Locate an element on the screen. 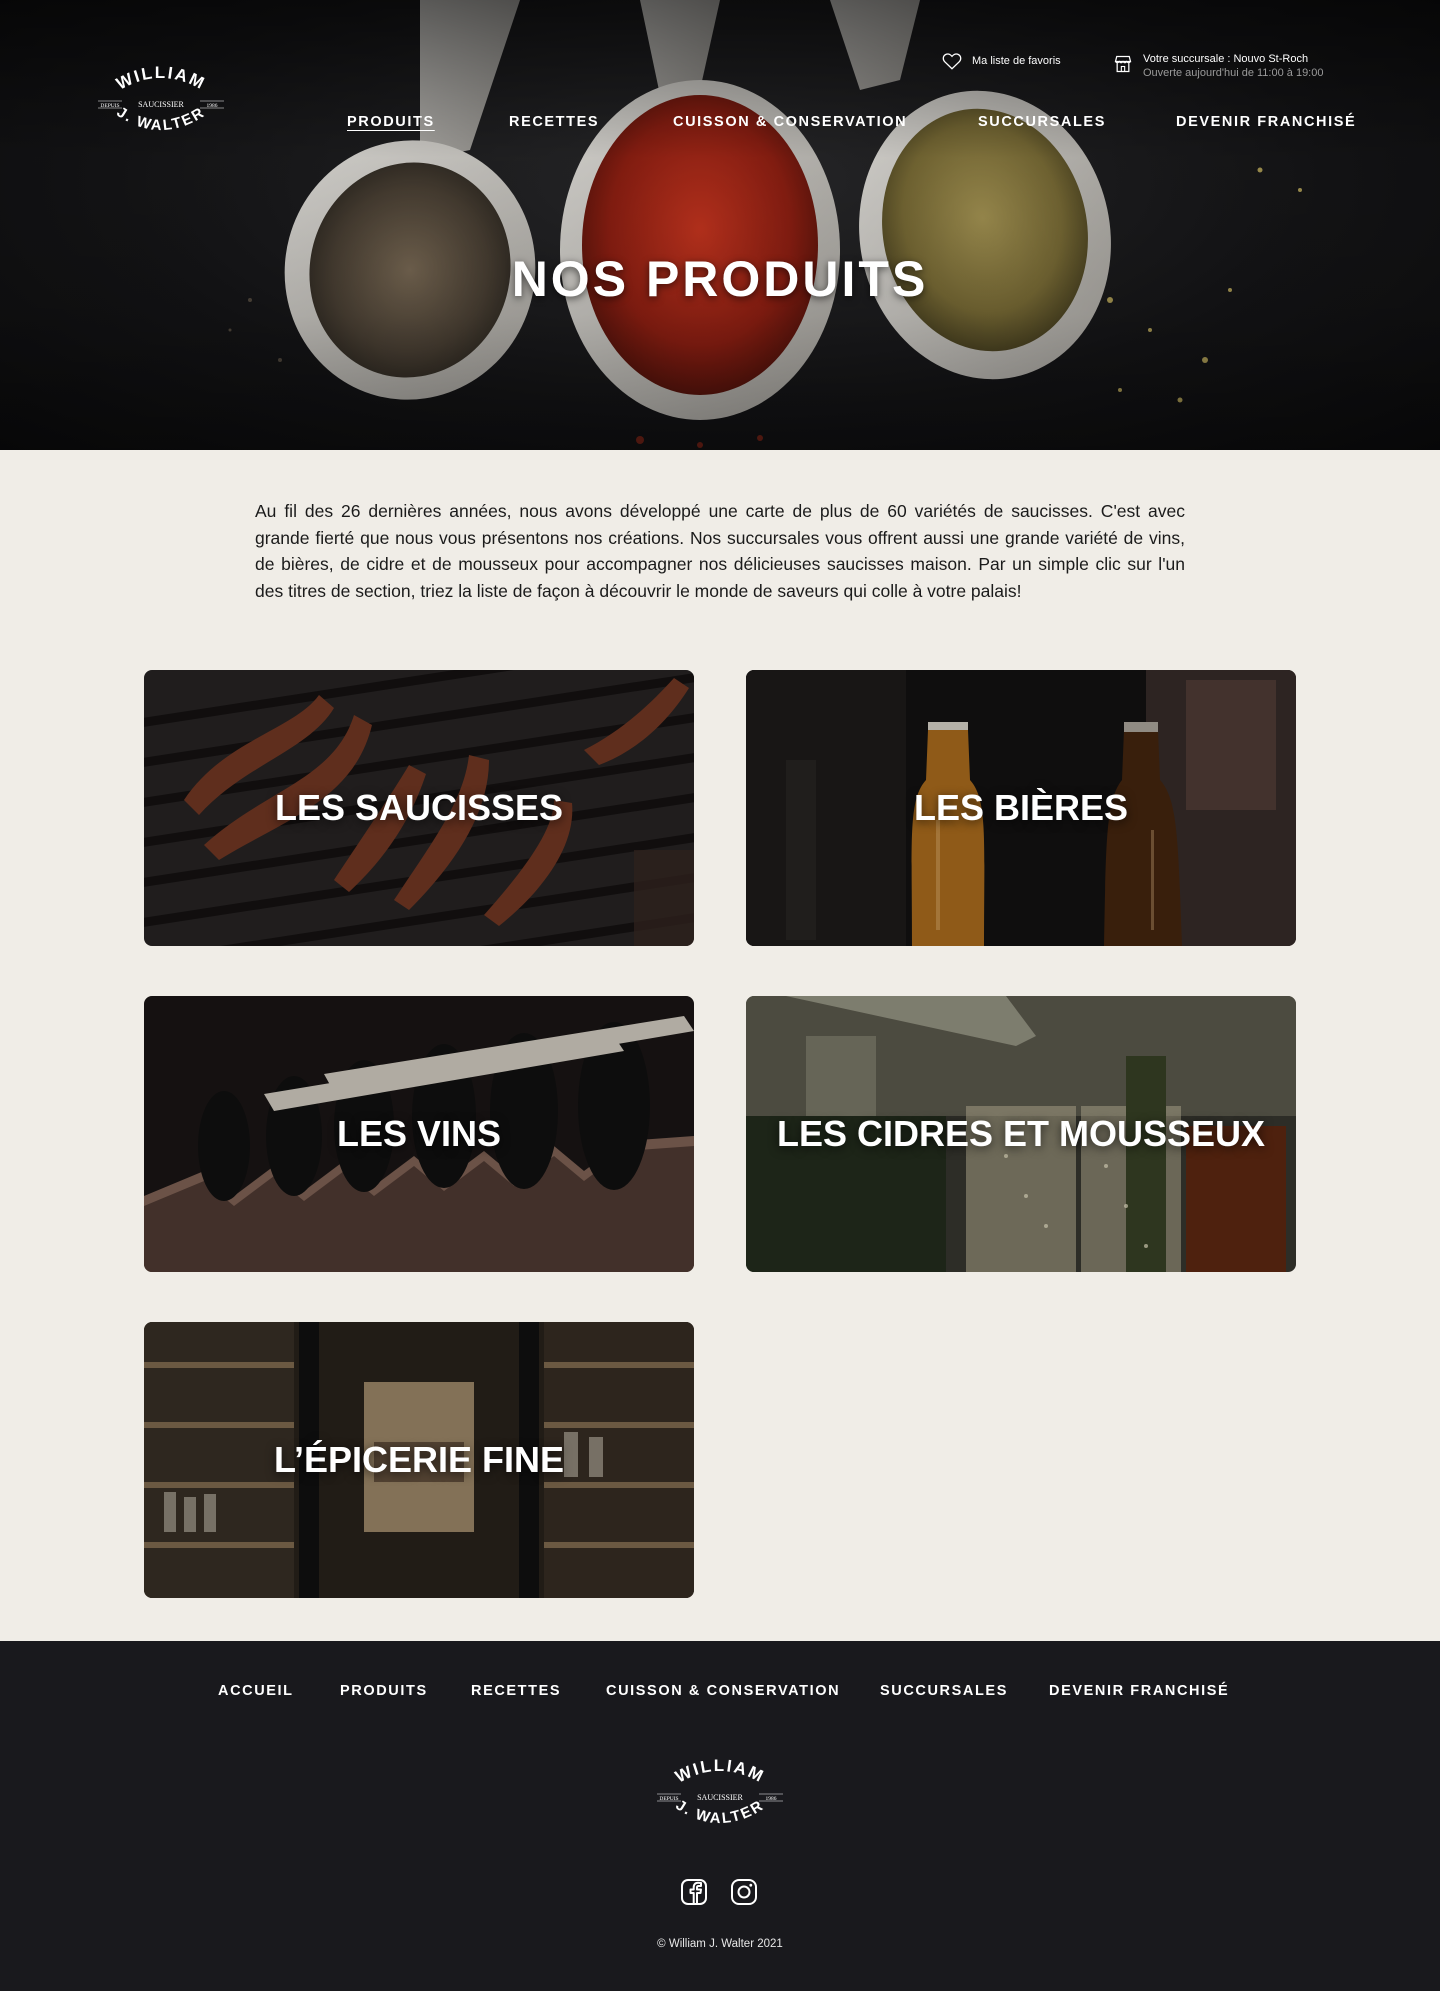  footer-link-produits: PRODUITS is located at coordinates (384, 1691).